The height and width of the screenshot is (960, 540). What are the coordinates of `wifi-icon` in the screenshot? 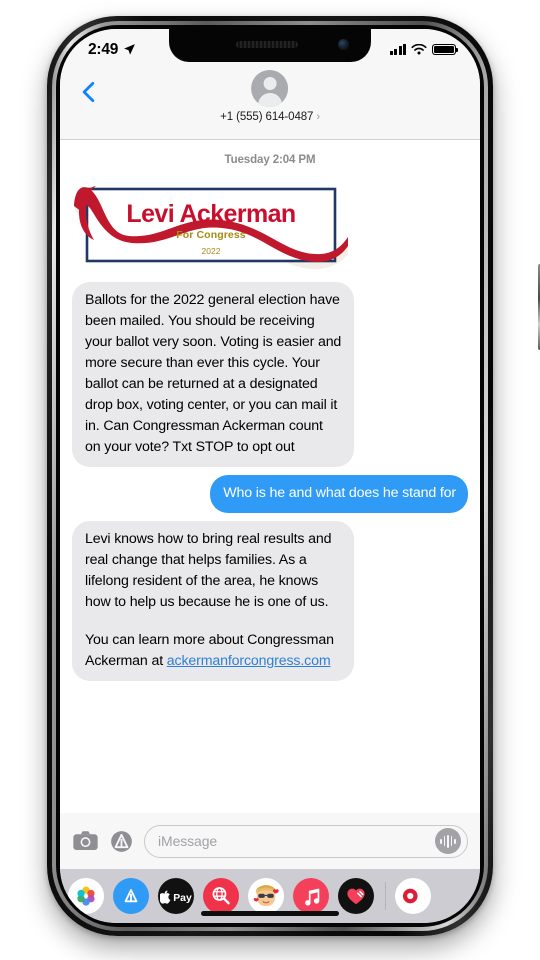 It's located at (419, 49).